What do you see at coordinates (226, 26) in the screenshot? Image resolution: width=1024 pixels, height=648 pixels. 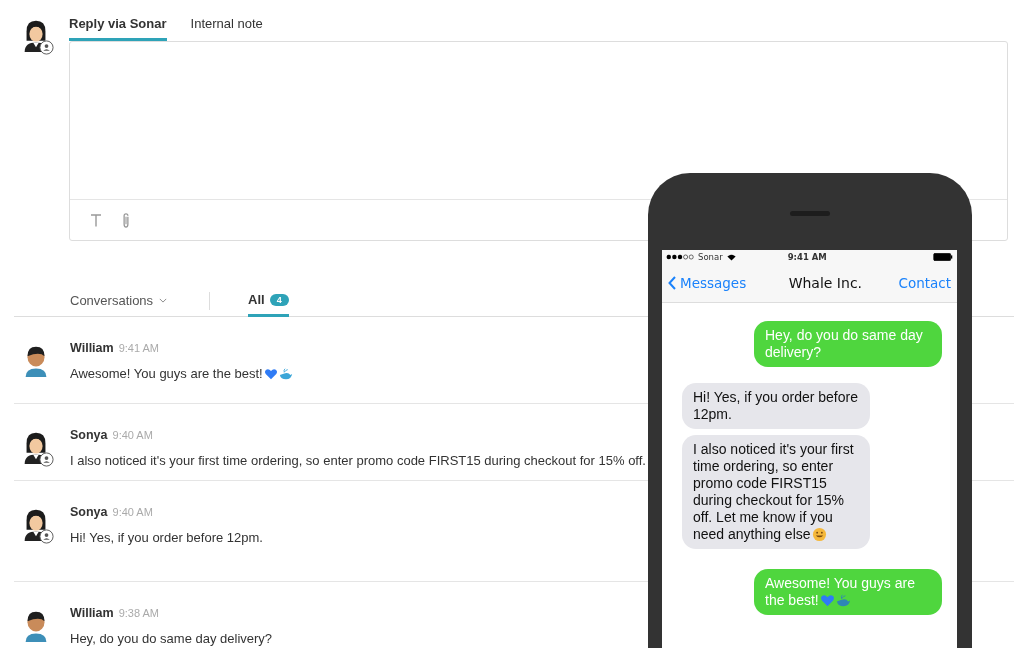 I see `reply-tab: Internal note` at bounding box center [226, 26].